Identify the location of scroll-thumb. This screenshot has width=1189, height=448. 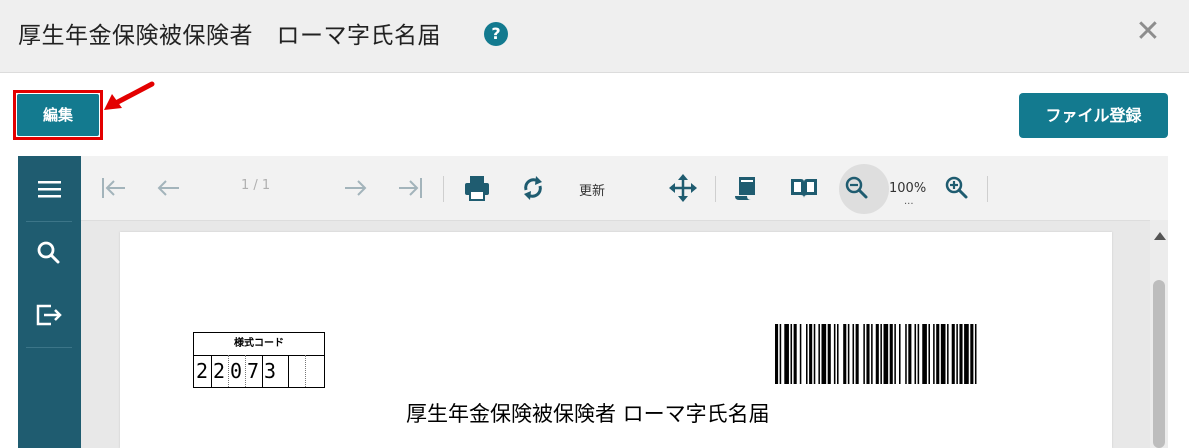
(1159, 364).